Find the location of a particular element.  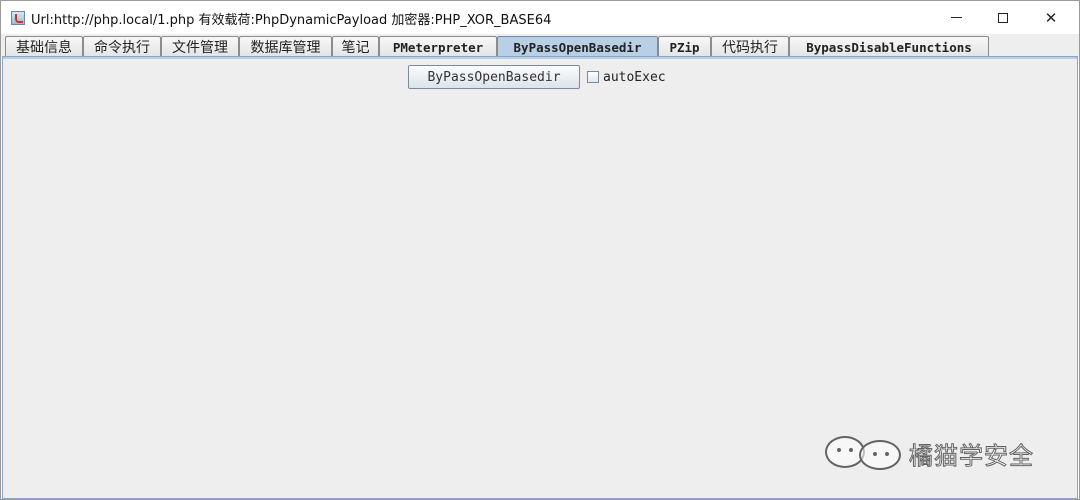

wechat-icon is located at coordinates (863, 453).